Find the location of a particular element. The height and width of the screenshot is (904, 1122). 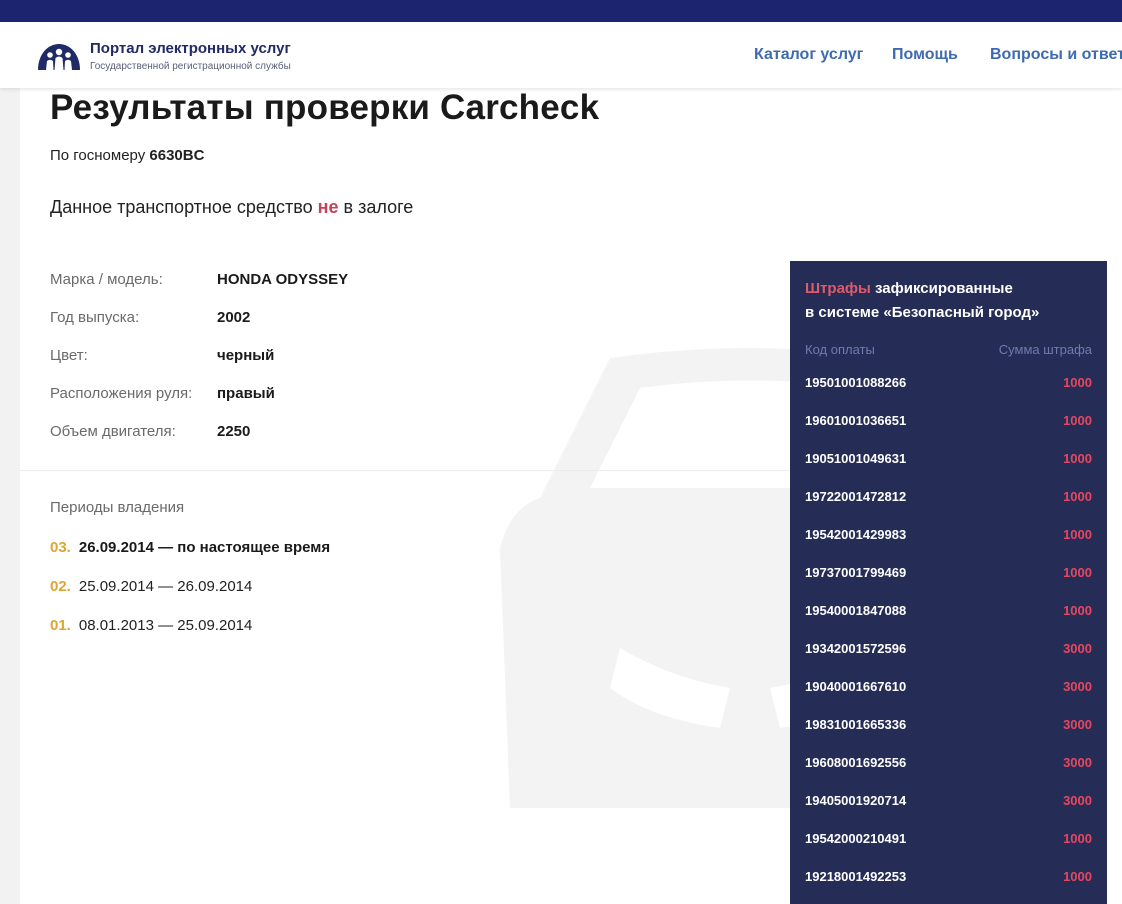

top-bar is located at coordinates (561, 11).